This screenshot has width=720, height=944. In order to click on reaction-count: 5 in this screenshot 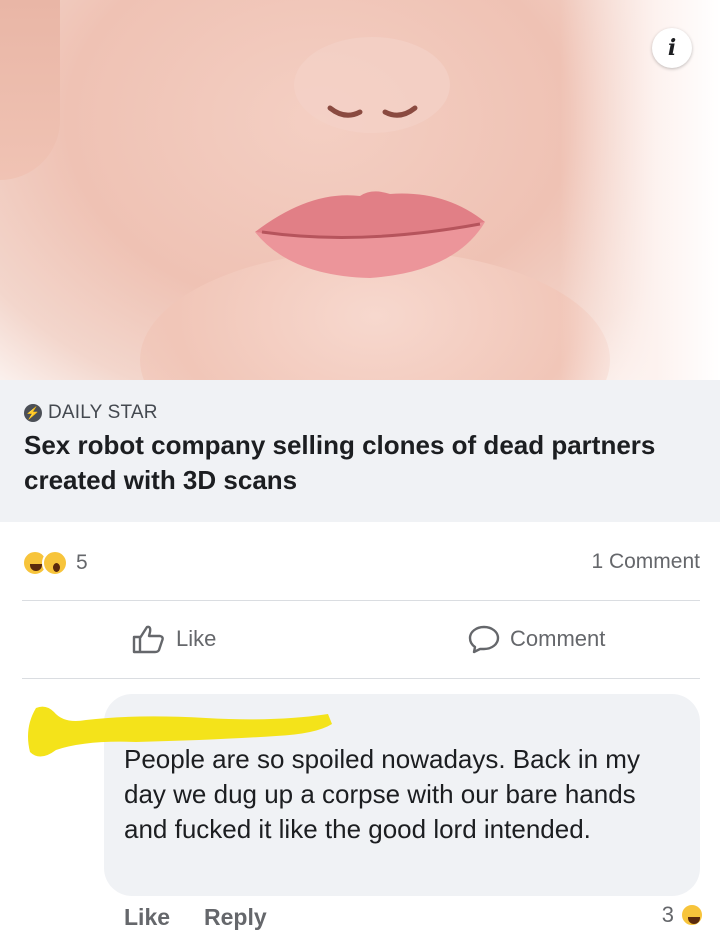, I will do `click(82, 562)`.